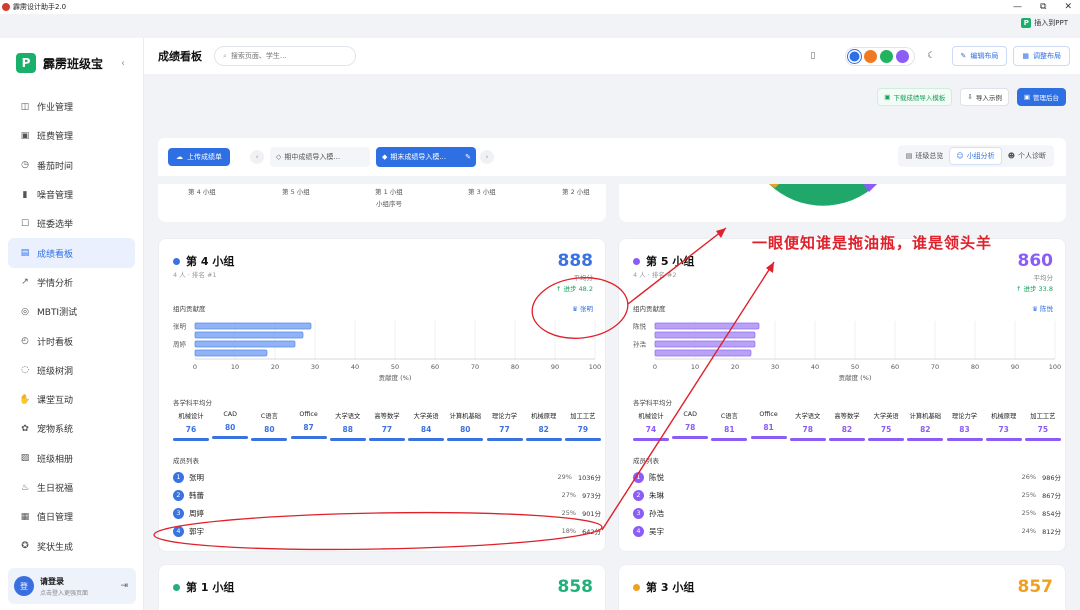 The width and height of the screenshot is (1080, 610). What do you see at coordinates (1027, 156) in the screenshot?
I see `tab-personal-diagnosis: ☻ 个人诊断` at bounding box center [1027, 156].